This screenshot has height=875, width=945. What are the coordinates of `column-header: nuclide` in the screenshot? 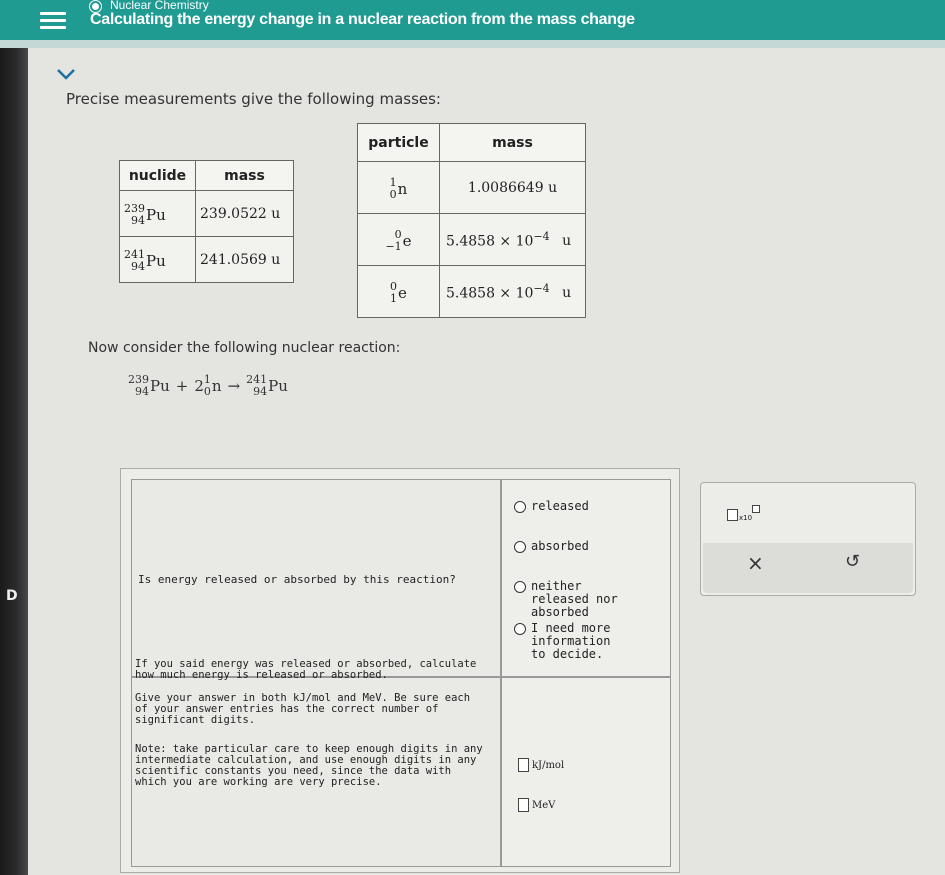 It's located at (157, 175).